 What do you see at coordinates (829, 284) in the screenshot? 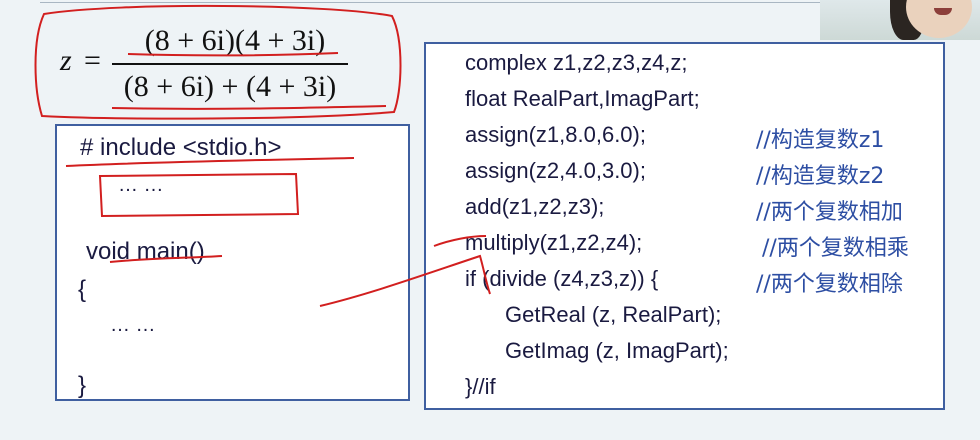
I see `comment-divide: //两个复数相除` at bounding box center [829, 284].